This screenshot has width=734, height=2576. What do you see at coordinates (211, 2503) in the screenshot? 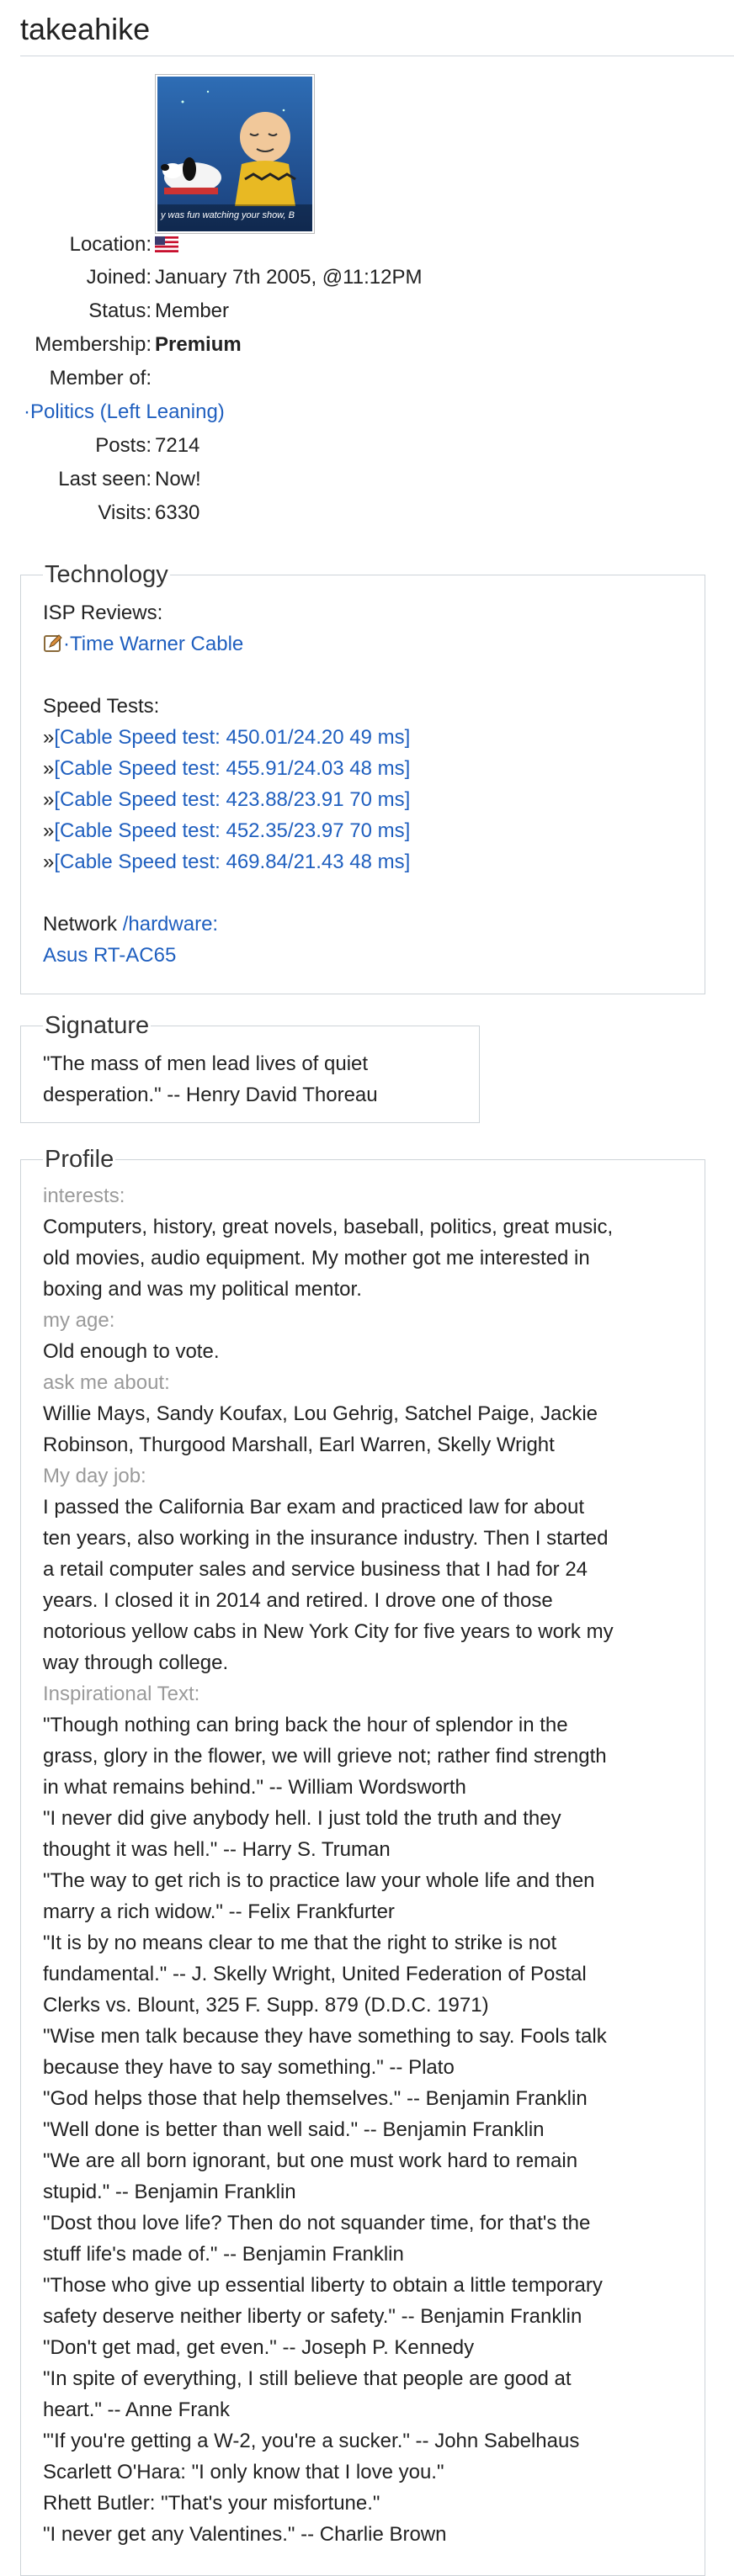
I see `quote-line: Rhett Butler: "That's your misfortune."` at bounding box center [211, 2503].